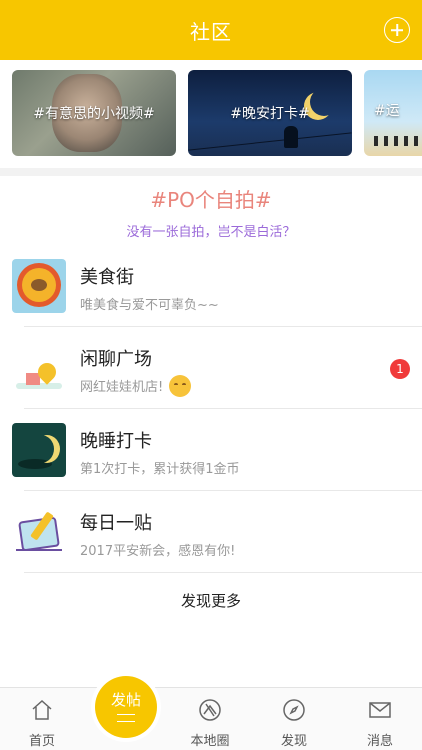  I want to click on page-title: 社区, so click(211, 31).